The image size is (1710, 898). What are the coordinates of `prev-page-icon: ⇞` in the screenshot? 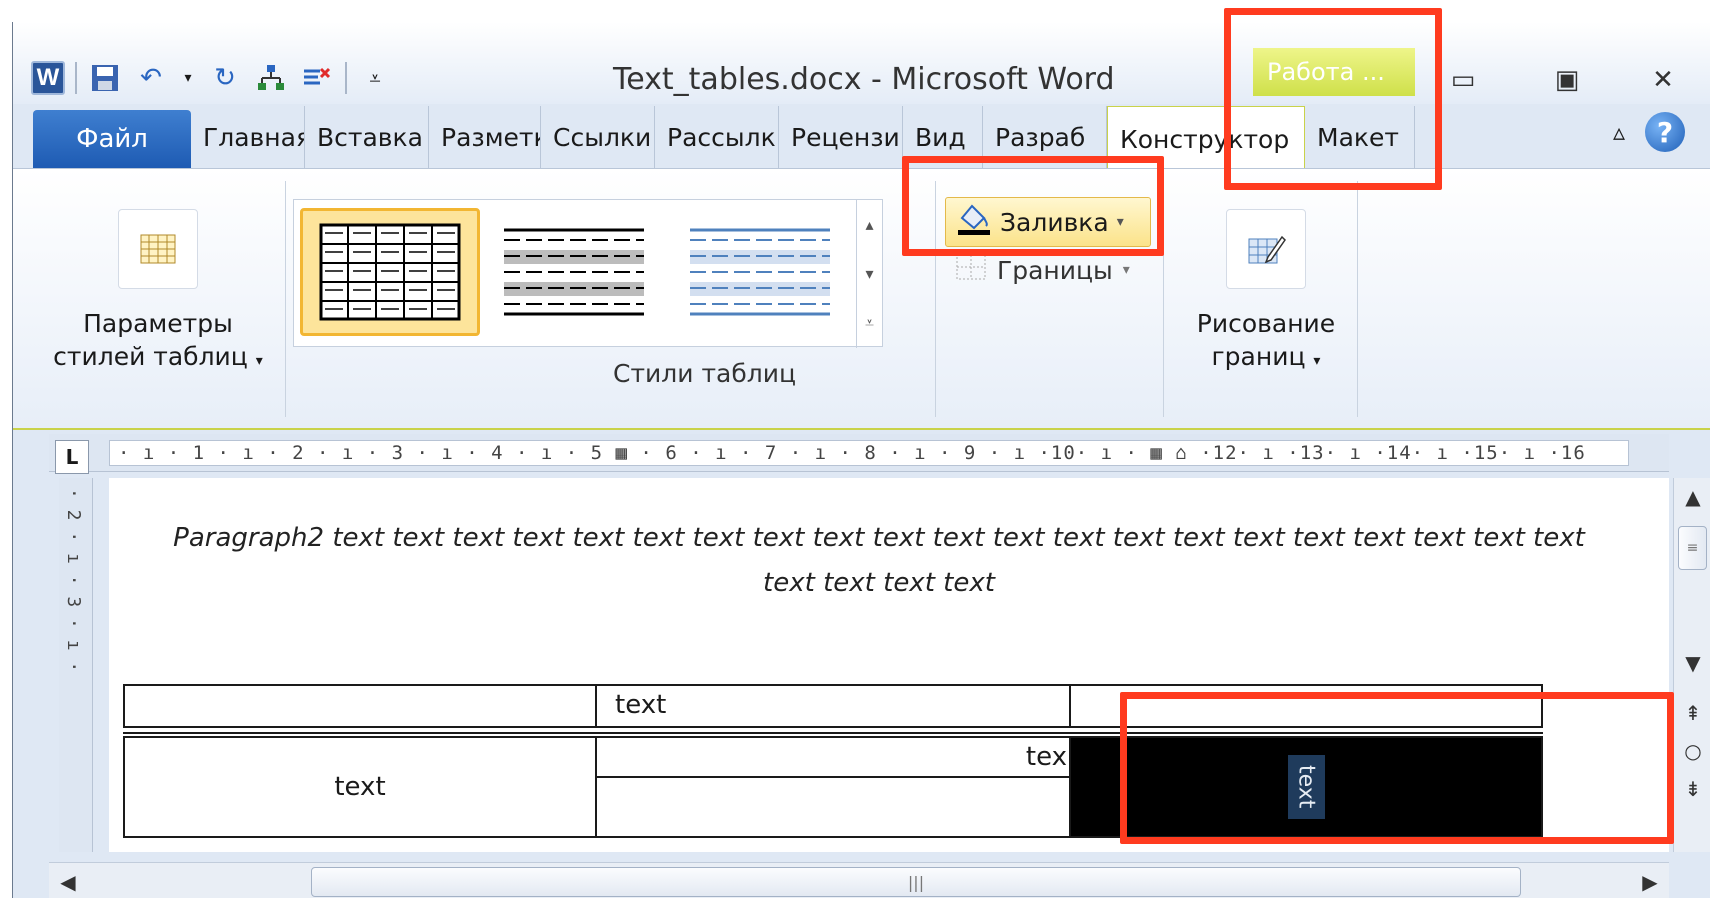 It's located at (1692, 713).